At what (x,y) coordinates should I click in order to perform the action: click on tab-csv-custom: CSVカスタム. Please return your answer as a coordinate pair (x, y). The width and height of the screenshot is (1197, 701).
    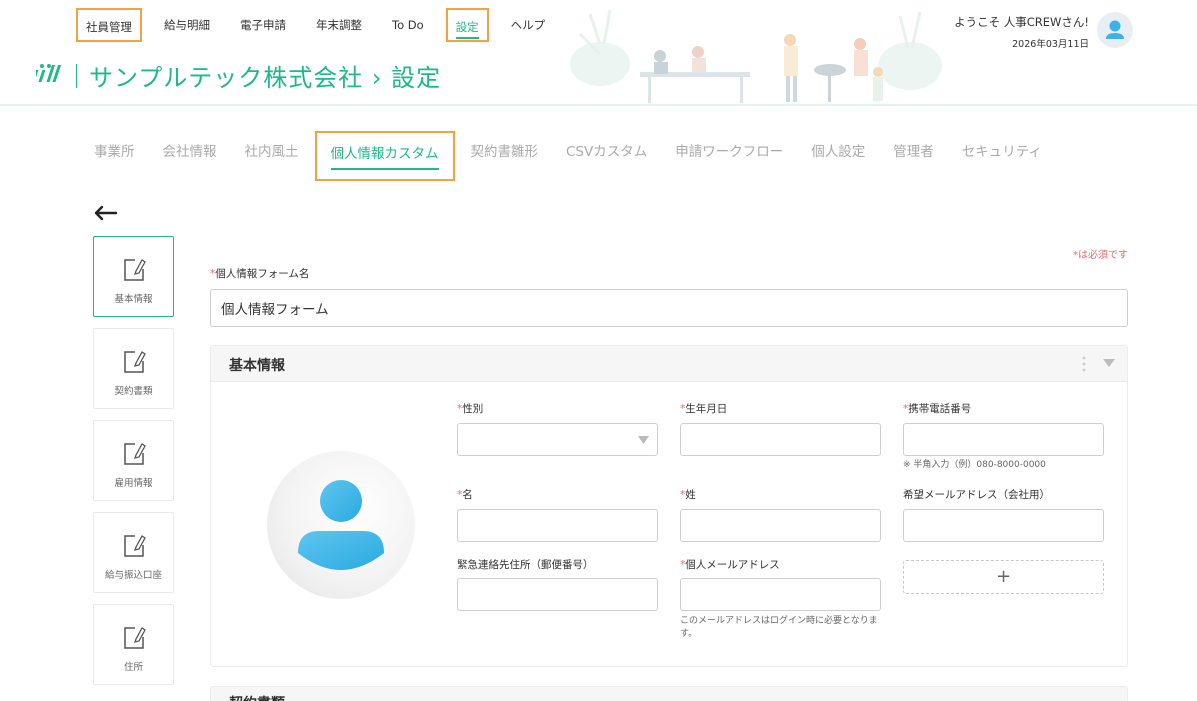
    Looking at the image, I should click on (606, 156).